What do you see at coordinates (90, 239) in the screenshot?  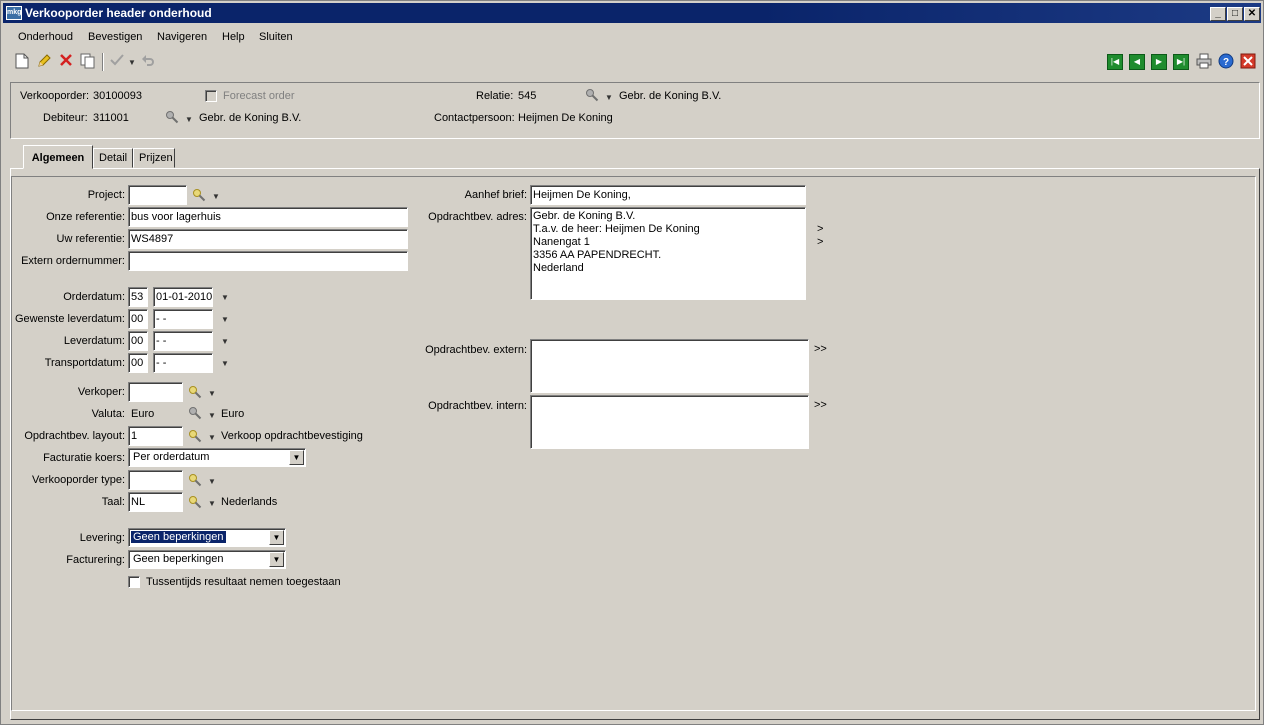 I see `uw-referentie-label: Uw referentie:` at bounding box center [90, 239].